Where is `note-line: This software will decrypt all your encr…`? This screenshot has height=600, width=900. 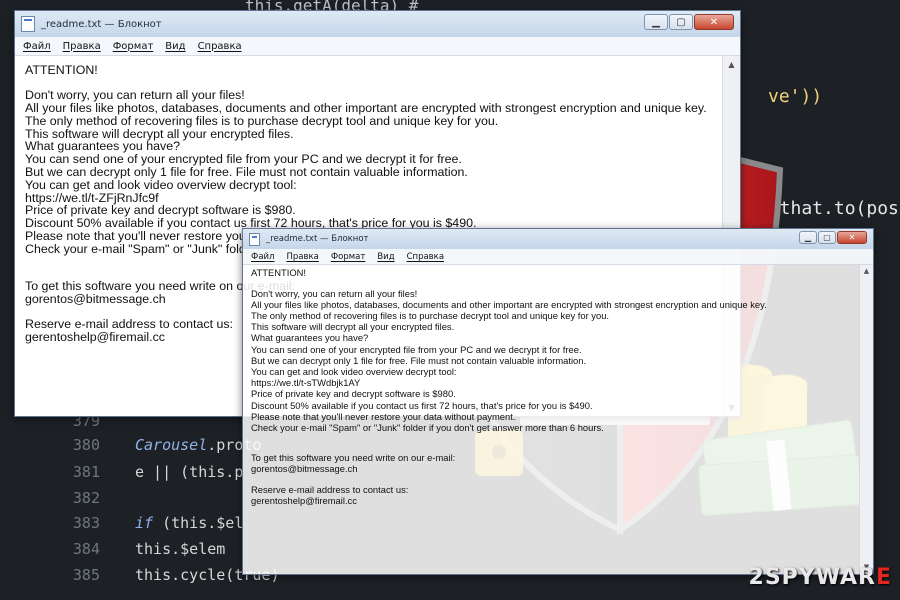
note-line: This software will decrypt all your encr… is located at coordinates (353, 327).